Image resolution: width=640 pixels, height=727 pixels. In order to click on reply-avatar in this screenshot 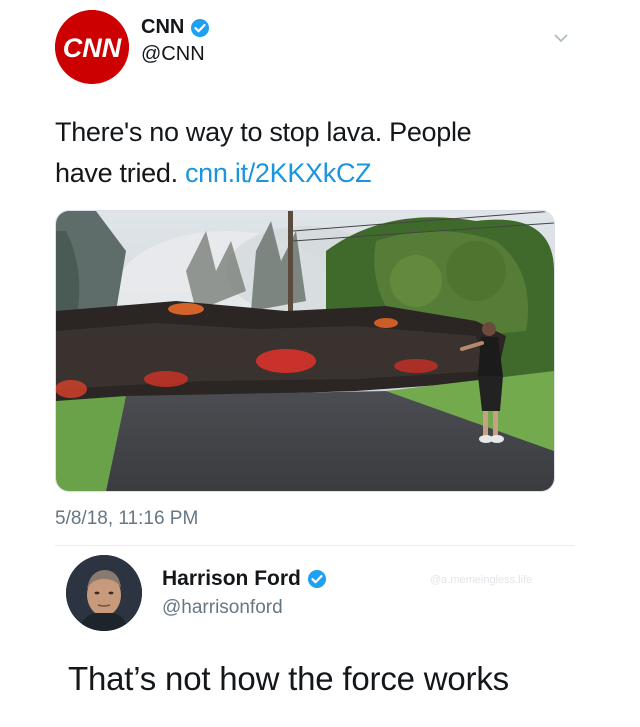, I will do `click(104, 593)`.